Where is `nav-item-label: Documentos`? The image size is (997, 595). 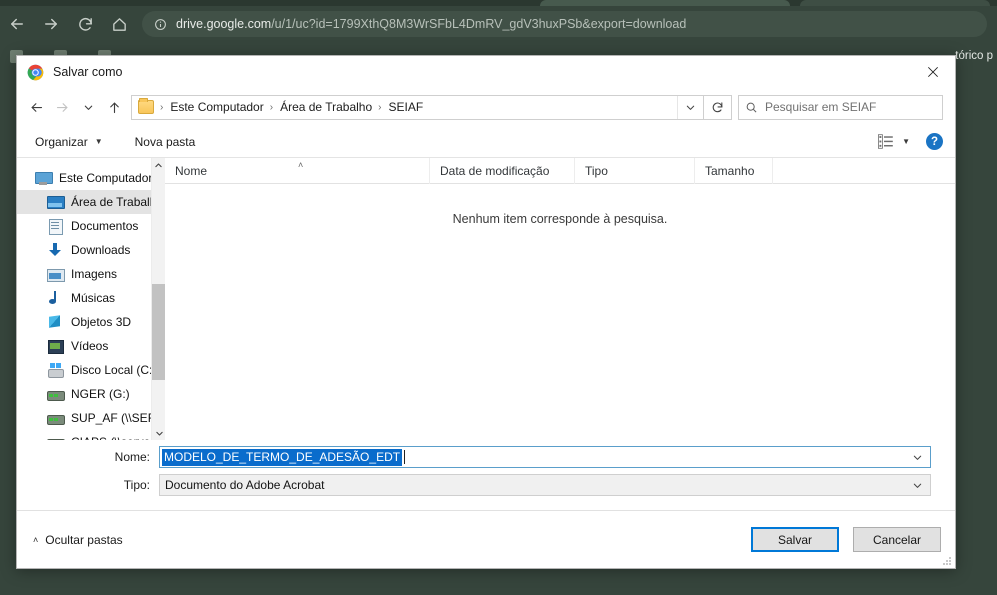 nav-item-label: Documentos is located at coordinates (105, 226).